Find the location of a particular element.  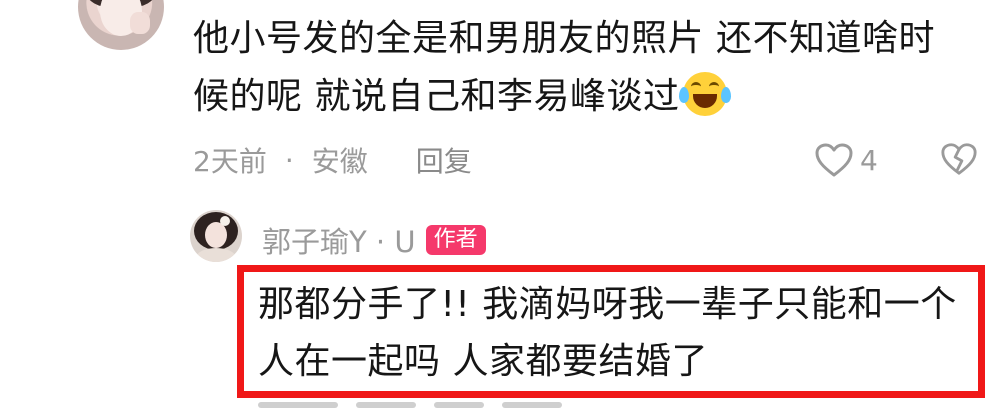

cutoff-next-row is located at coordinates (608, 408).